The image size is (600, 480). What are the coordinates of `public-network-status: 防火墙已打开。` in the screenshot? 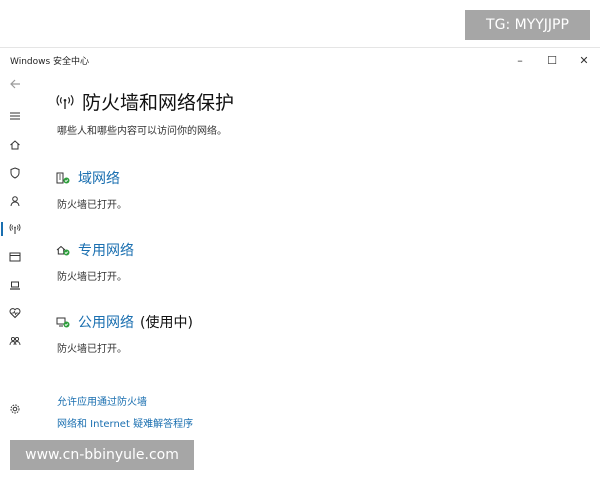 It's located at (92, 349).